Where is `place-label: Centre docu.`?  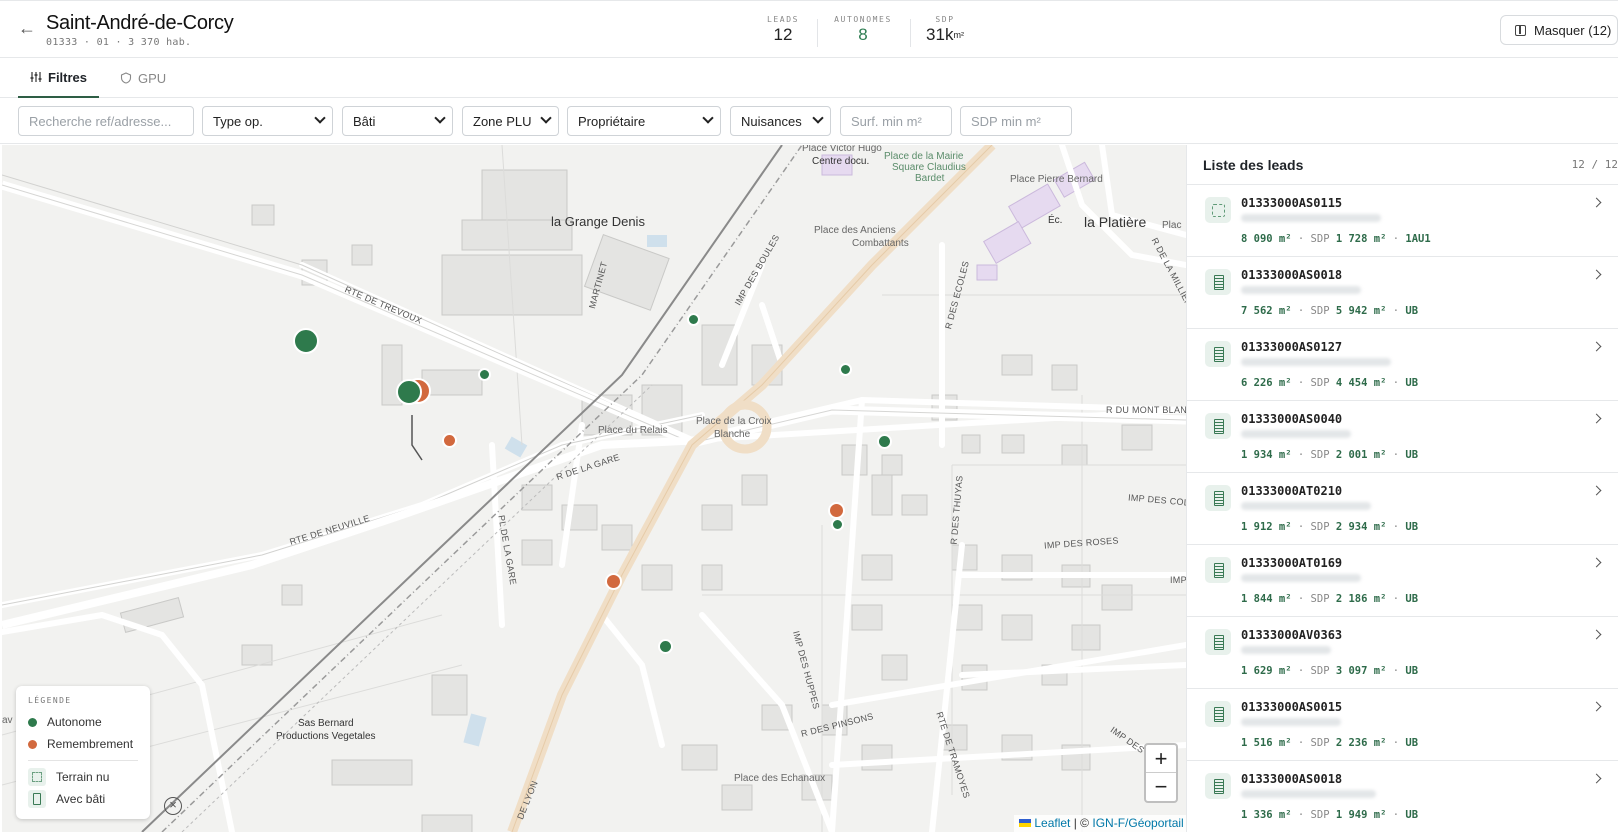
place-label: Centre docu. is located at coordinates (841, 161).